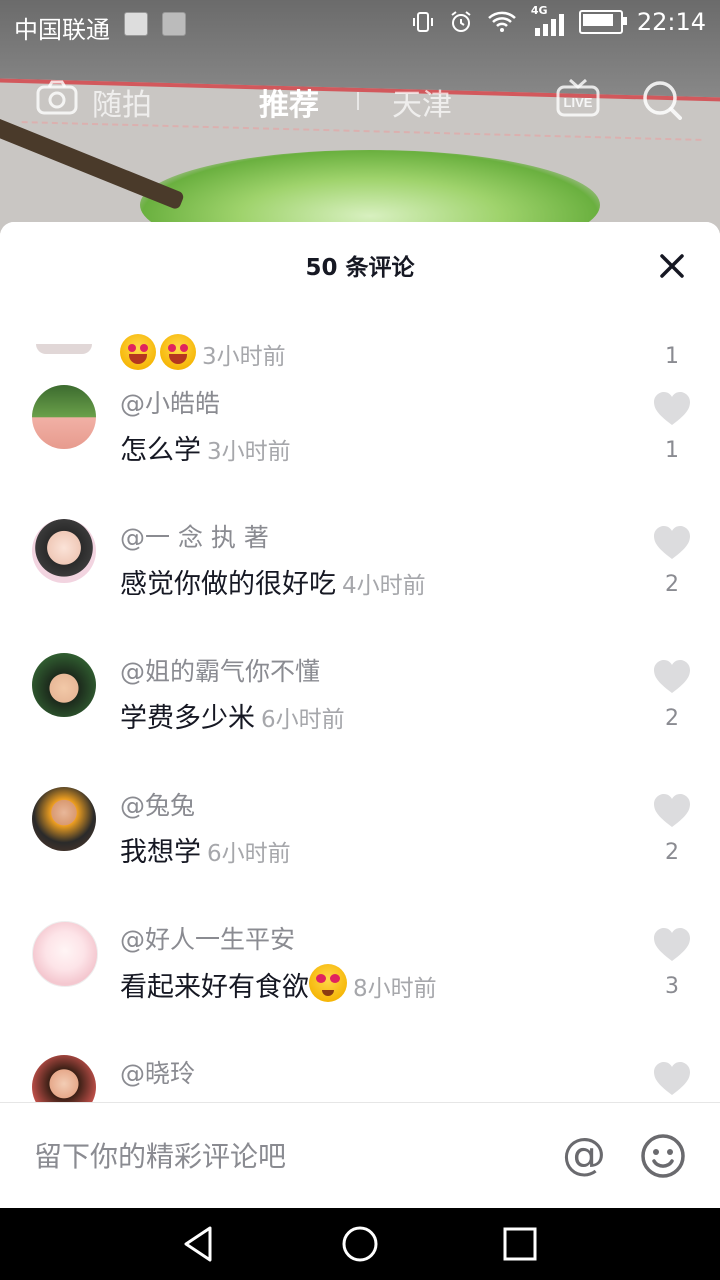 This screenshot has width=720, height=1280. I want to click on comment-text: 3小时前, so click(203, 352).